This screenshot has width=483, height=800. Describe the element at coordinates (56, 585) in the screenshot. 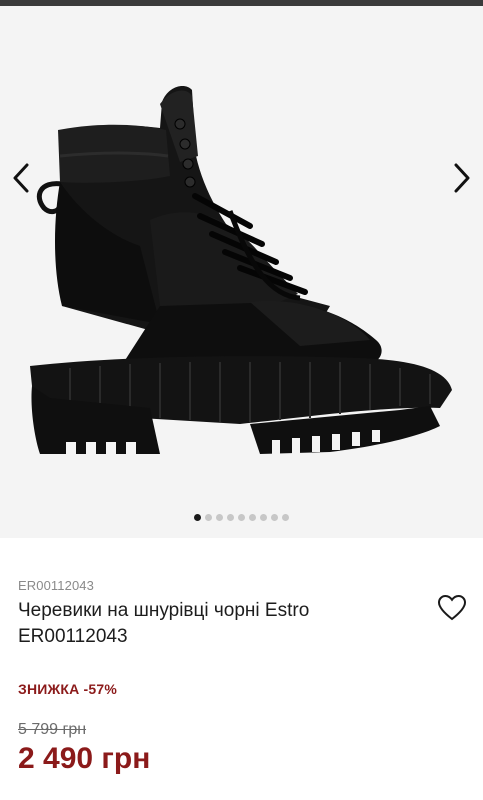

I see `product-sku: ER00112043` at that location.